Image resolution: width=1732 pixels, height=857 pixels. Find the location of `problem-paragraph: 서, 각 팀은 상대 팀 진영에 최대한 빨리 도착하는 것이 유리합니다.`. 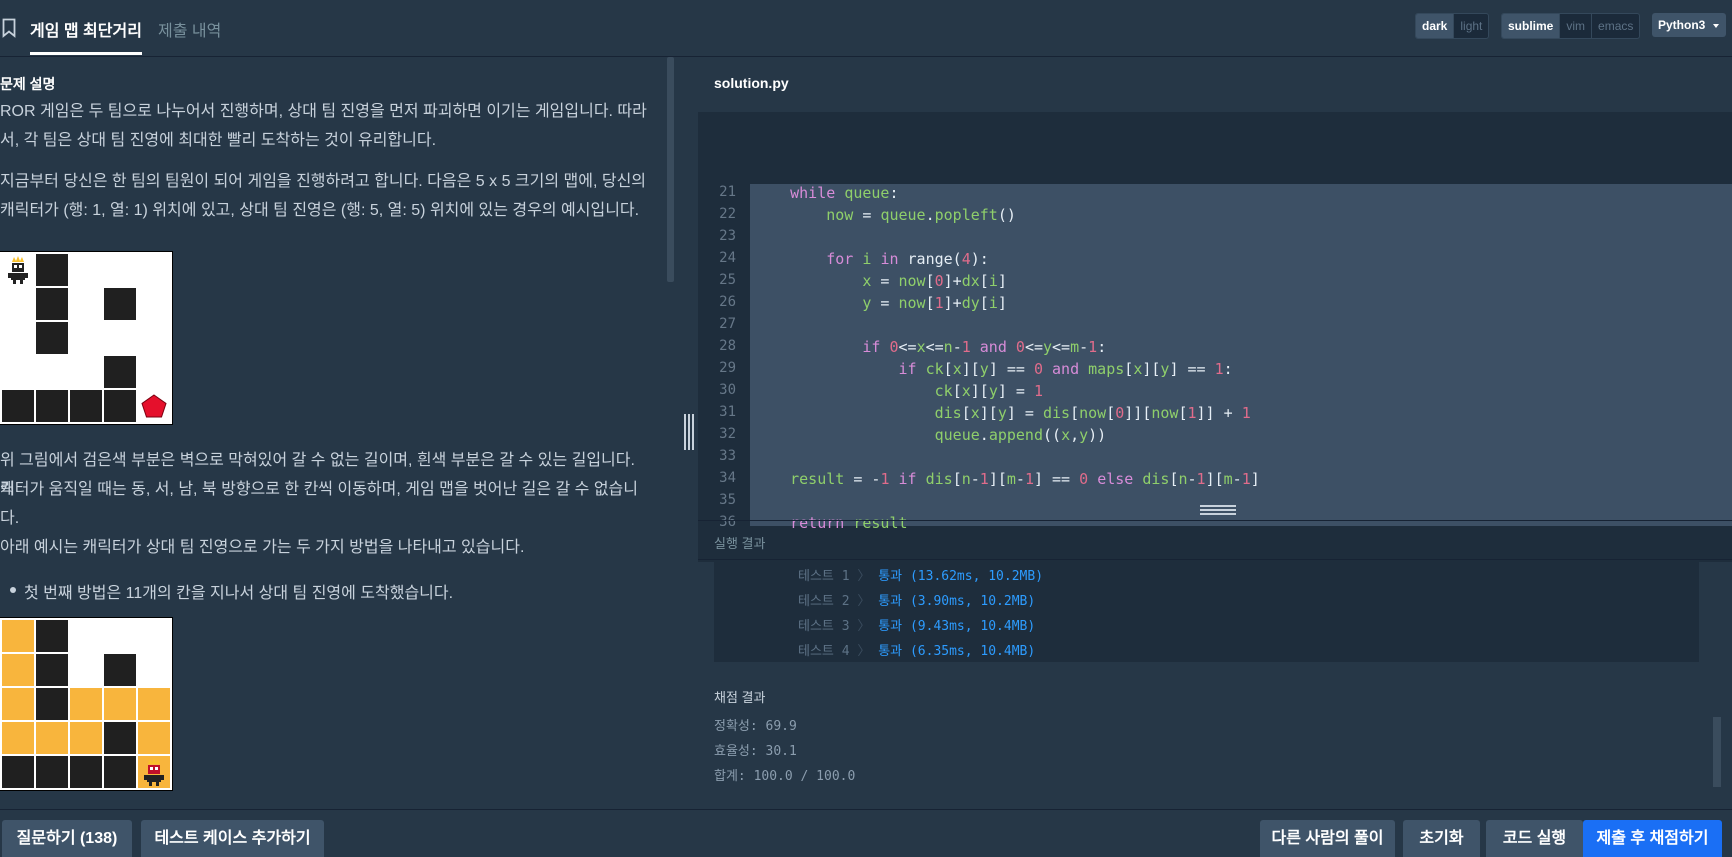

problem-paragraph: 서, 각 팀은 상대 팀 진영에 최대한 빨리 도착하는 것이 유리합니다. is located at coordinates (218, 140).